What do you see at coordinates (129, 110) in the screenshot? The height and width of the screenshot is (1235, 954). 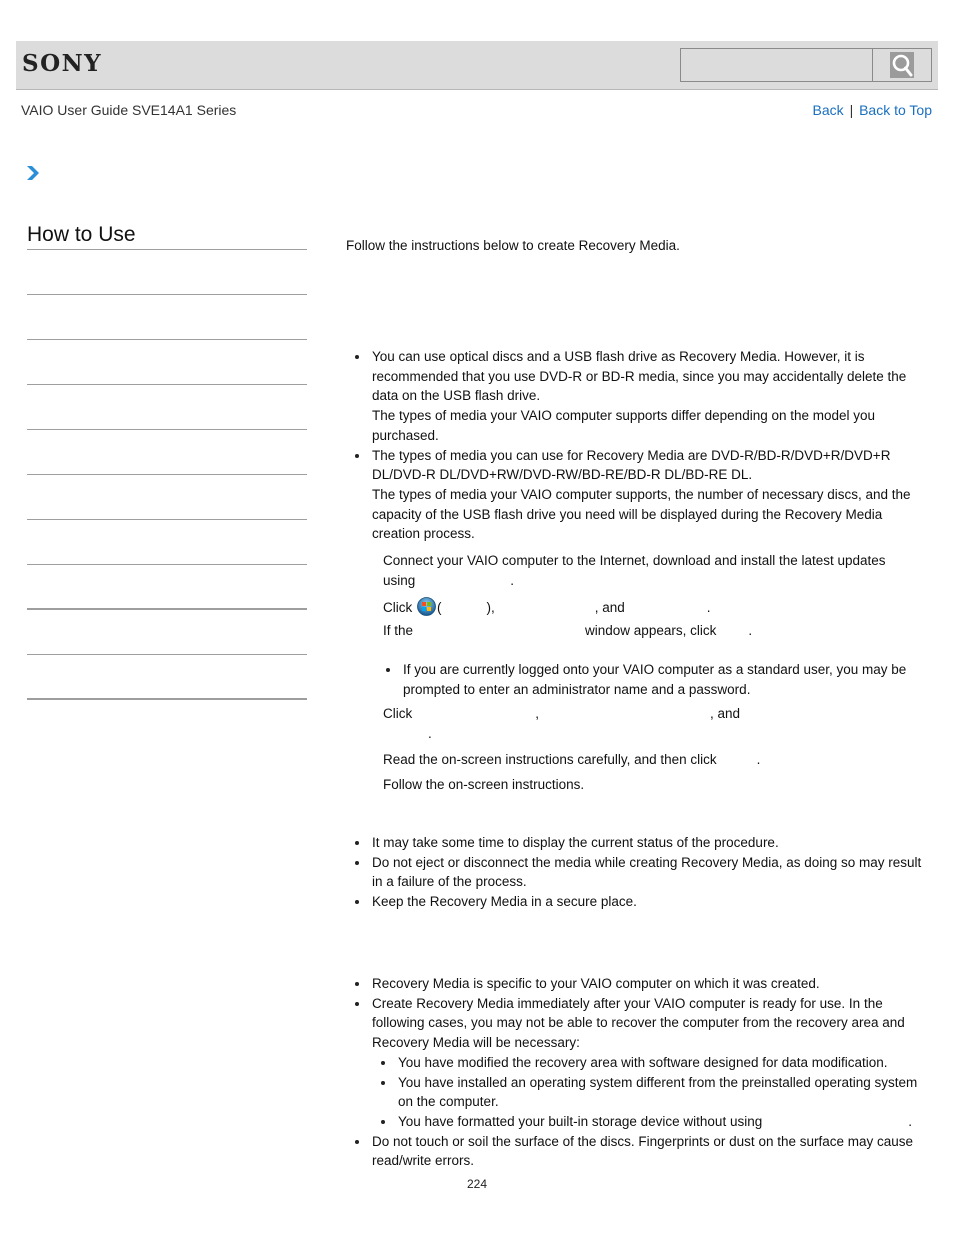 I see `guide-title: VAIO User Guide SVE14A1 Series` at bounding box center [129, 110].